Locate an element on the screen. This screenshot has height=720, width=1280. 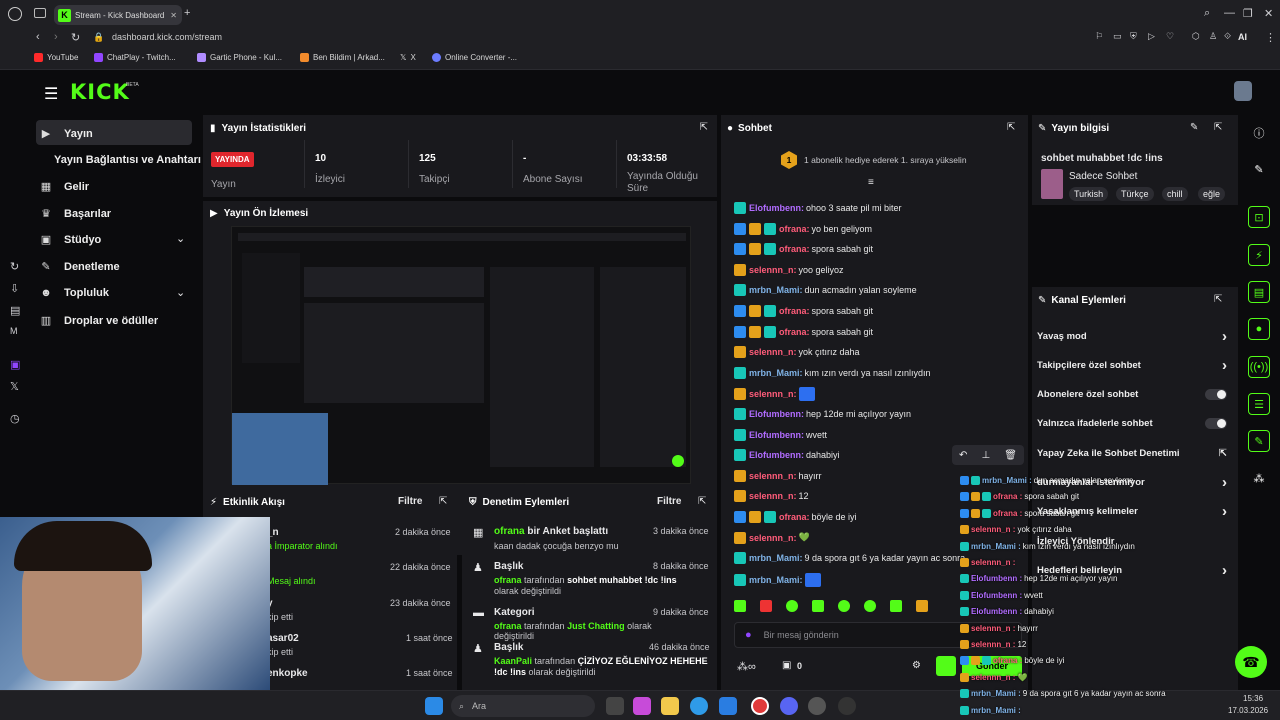
windows-start-icon is located at coordinates (434, 706).